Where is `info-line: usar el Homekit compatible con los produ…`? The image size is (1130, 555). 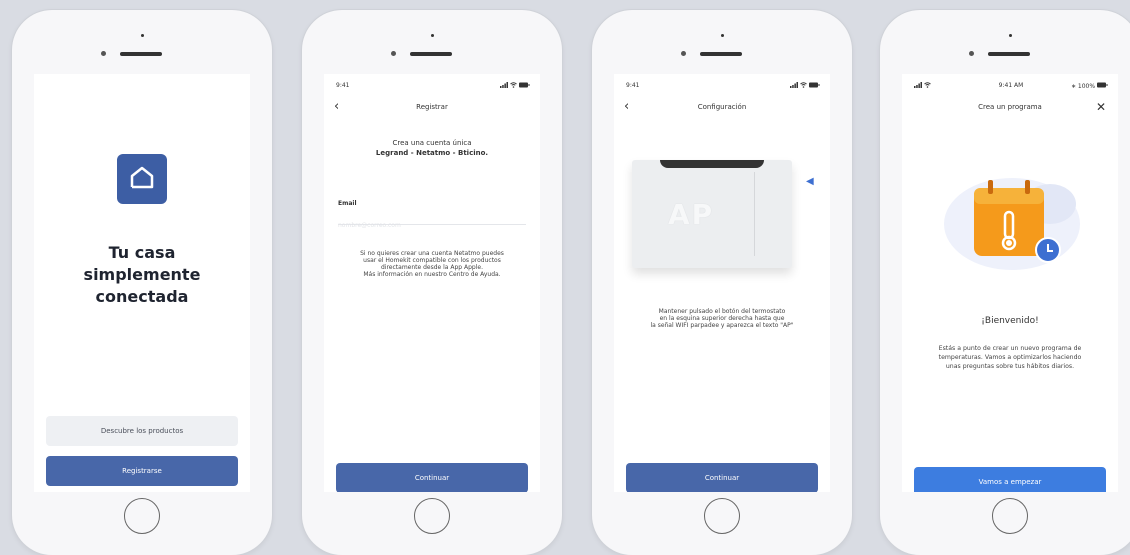 info-line: usar el Homekit compatible con los produ… is located at coordinates (432, 260).